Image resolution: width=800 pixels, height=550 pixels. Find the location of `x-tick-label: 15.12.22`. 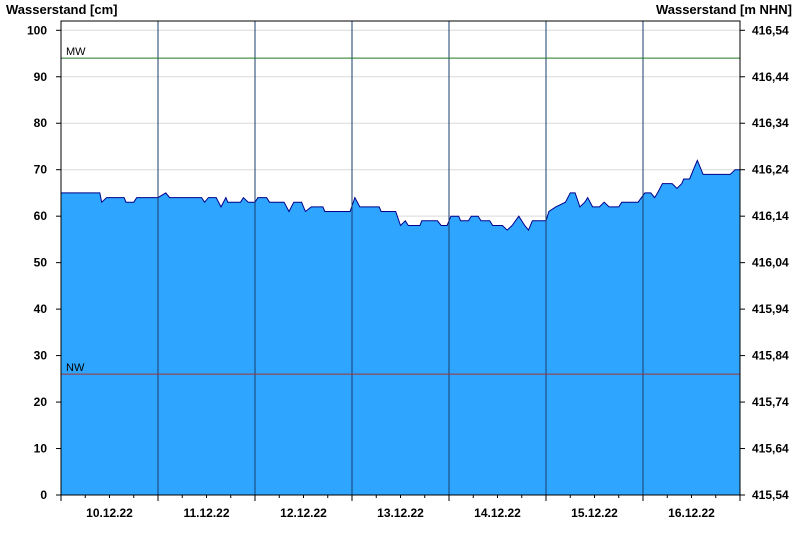

x-tick-label: 15.12.22 is located at coordinates (594, 513).